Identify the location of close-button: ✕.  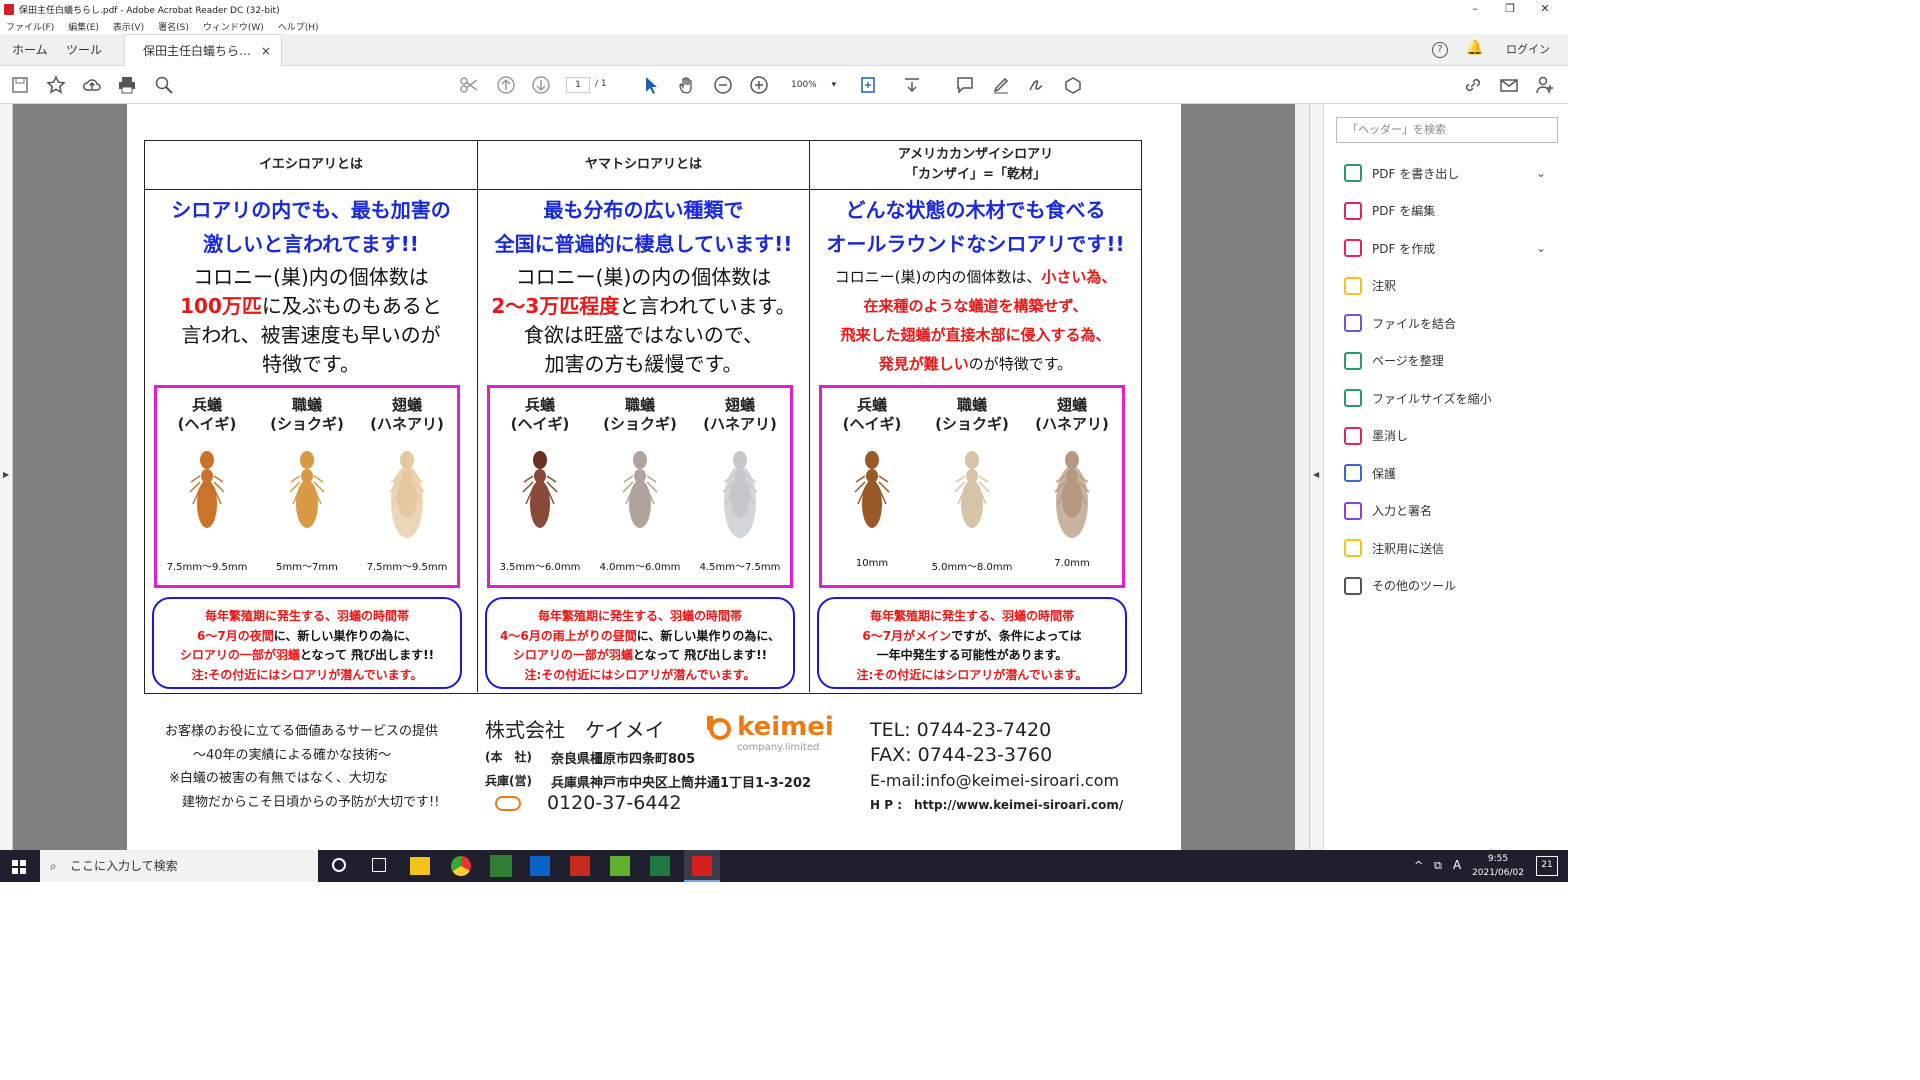
(1545, 9).